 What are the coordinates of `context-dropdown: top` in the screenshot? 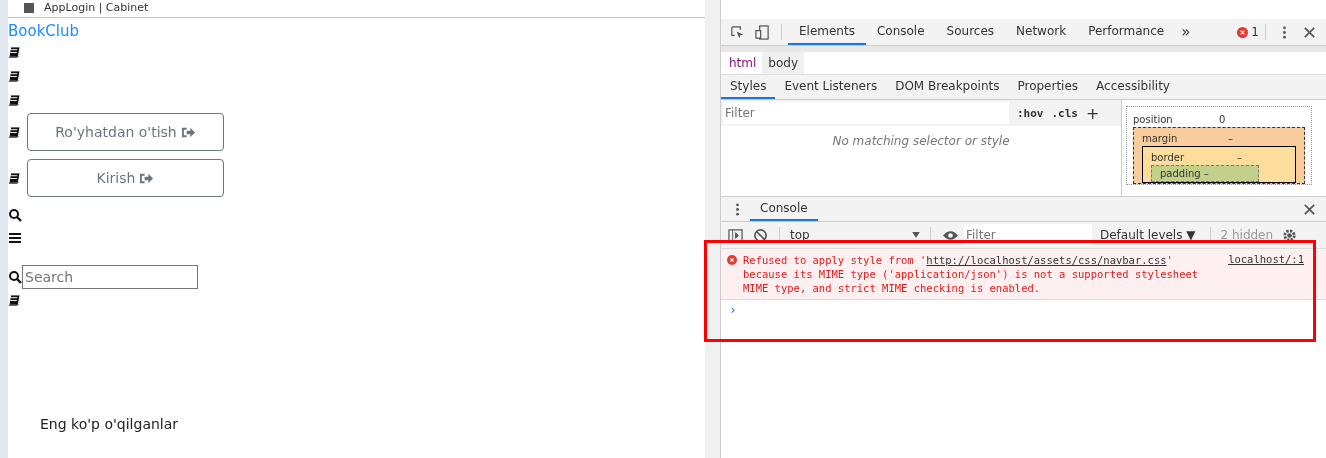 It's located at (855, 235).